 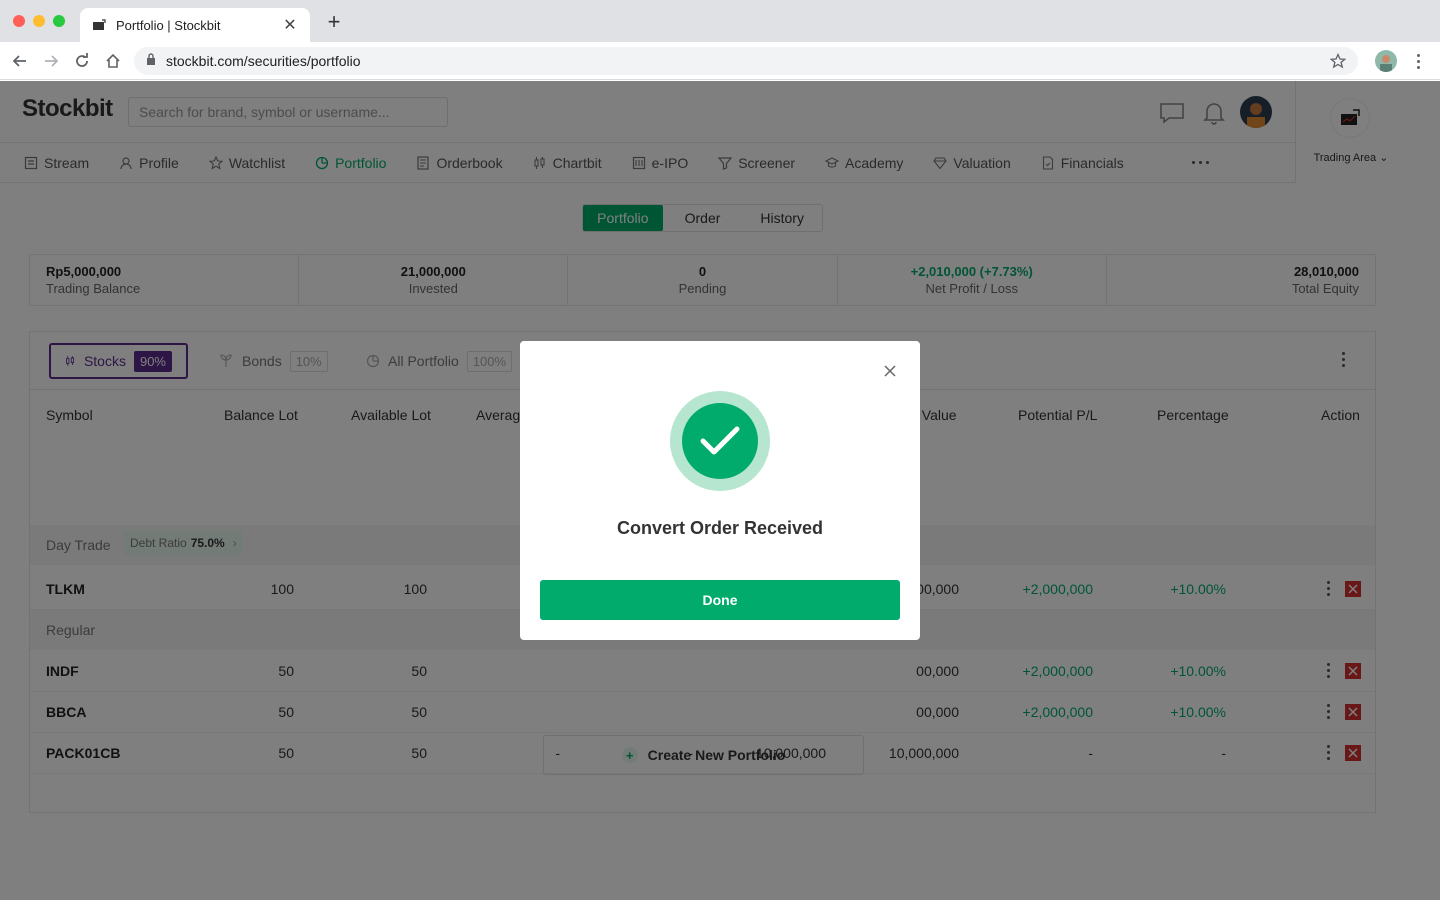 I want to click on forward-icon, so click(x=51, y=61).